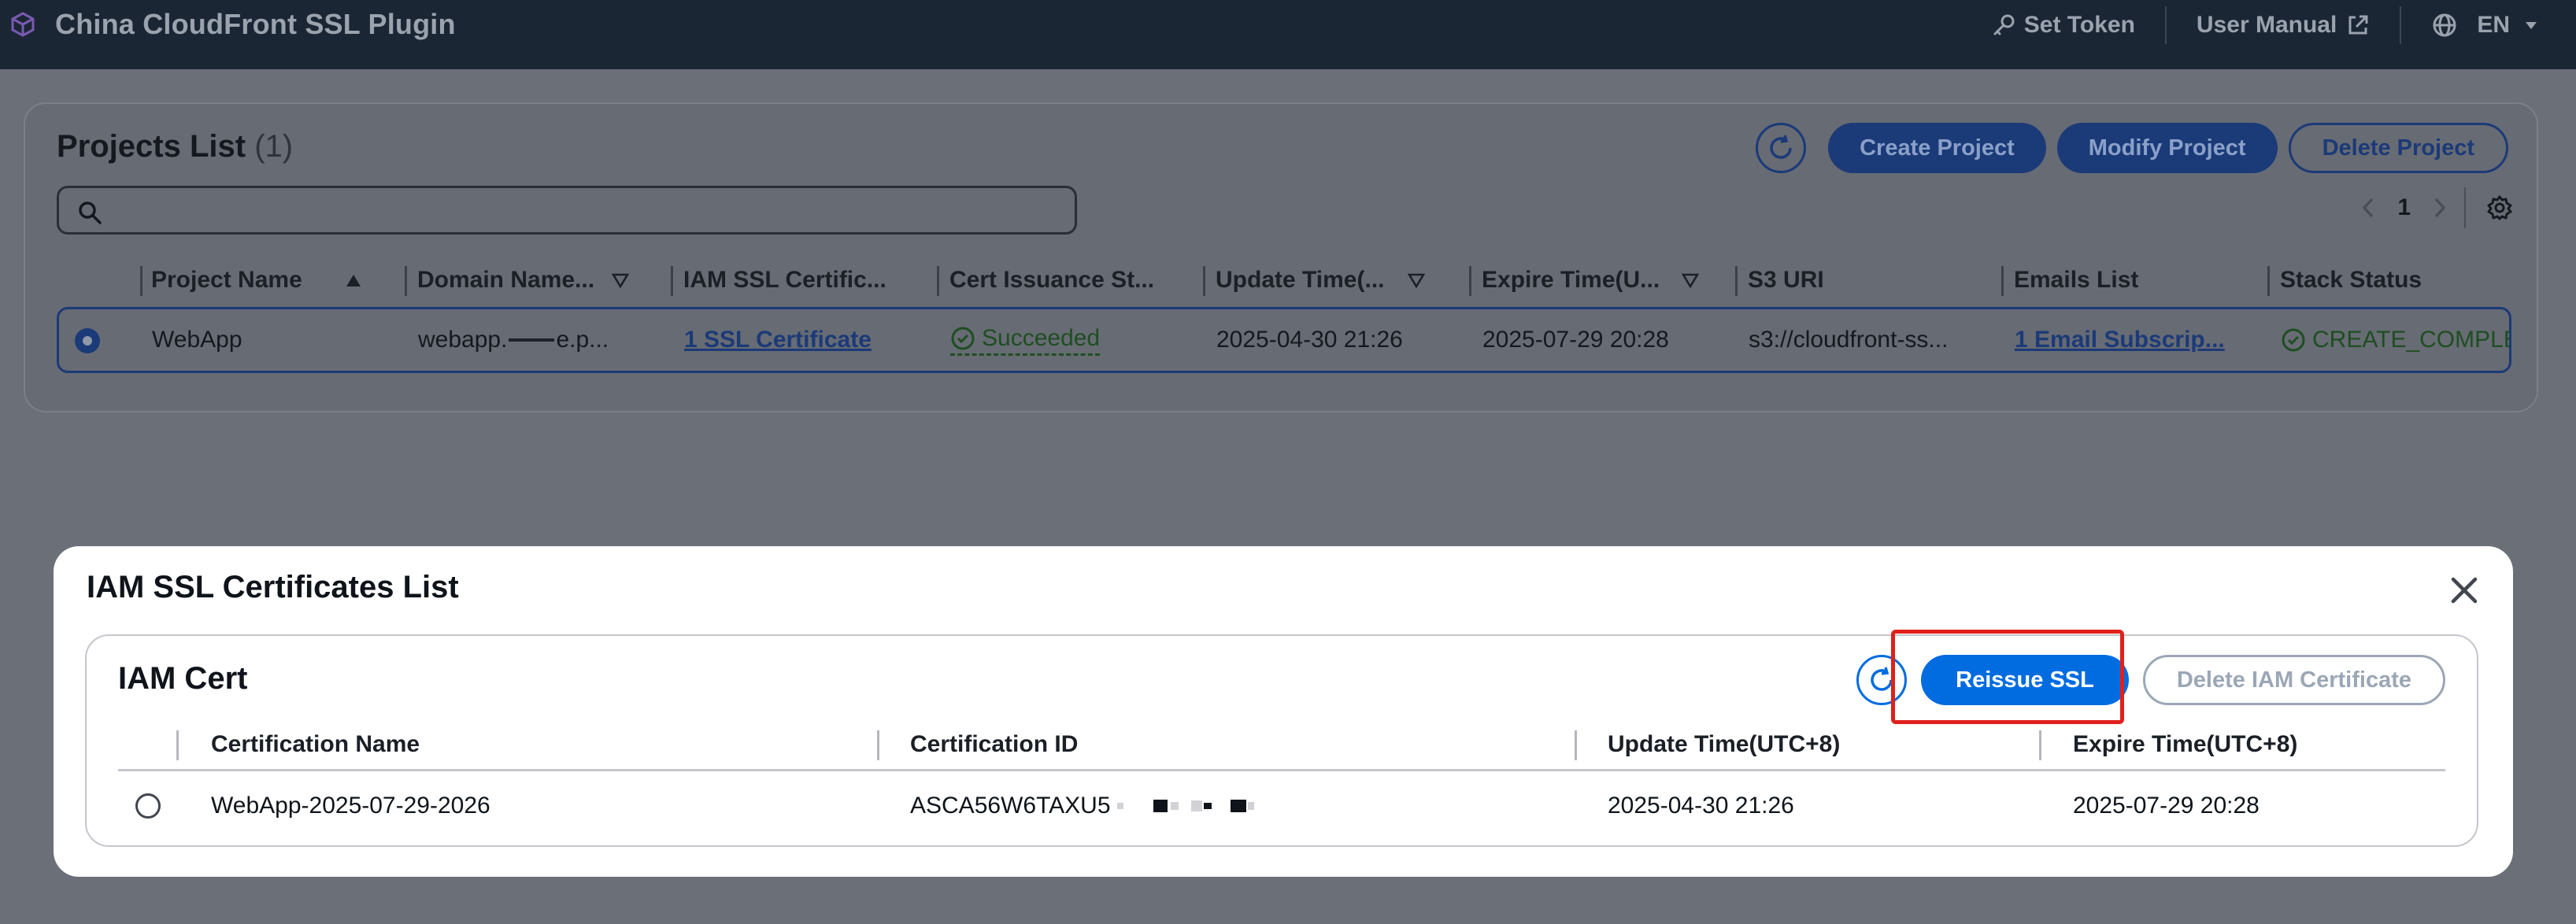  I want to click on external-link-icon, so click(2358, 25).